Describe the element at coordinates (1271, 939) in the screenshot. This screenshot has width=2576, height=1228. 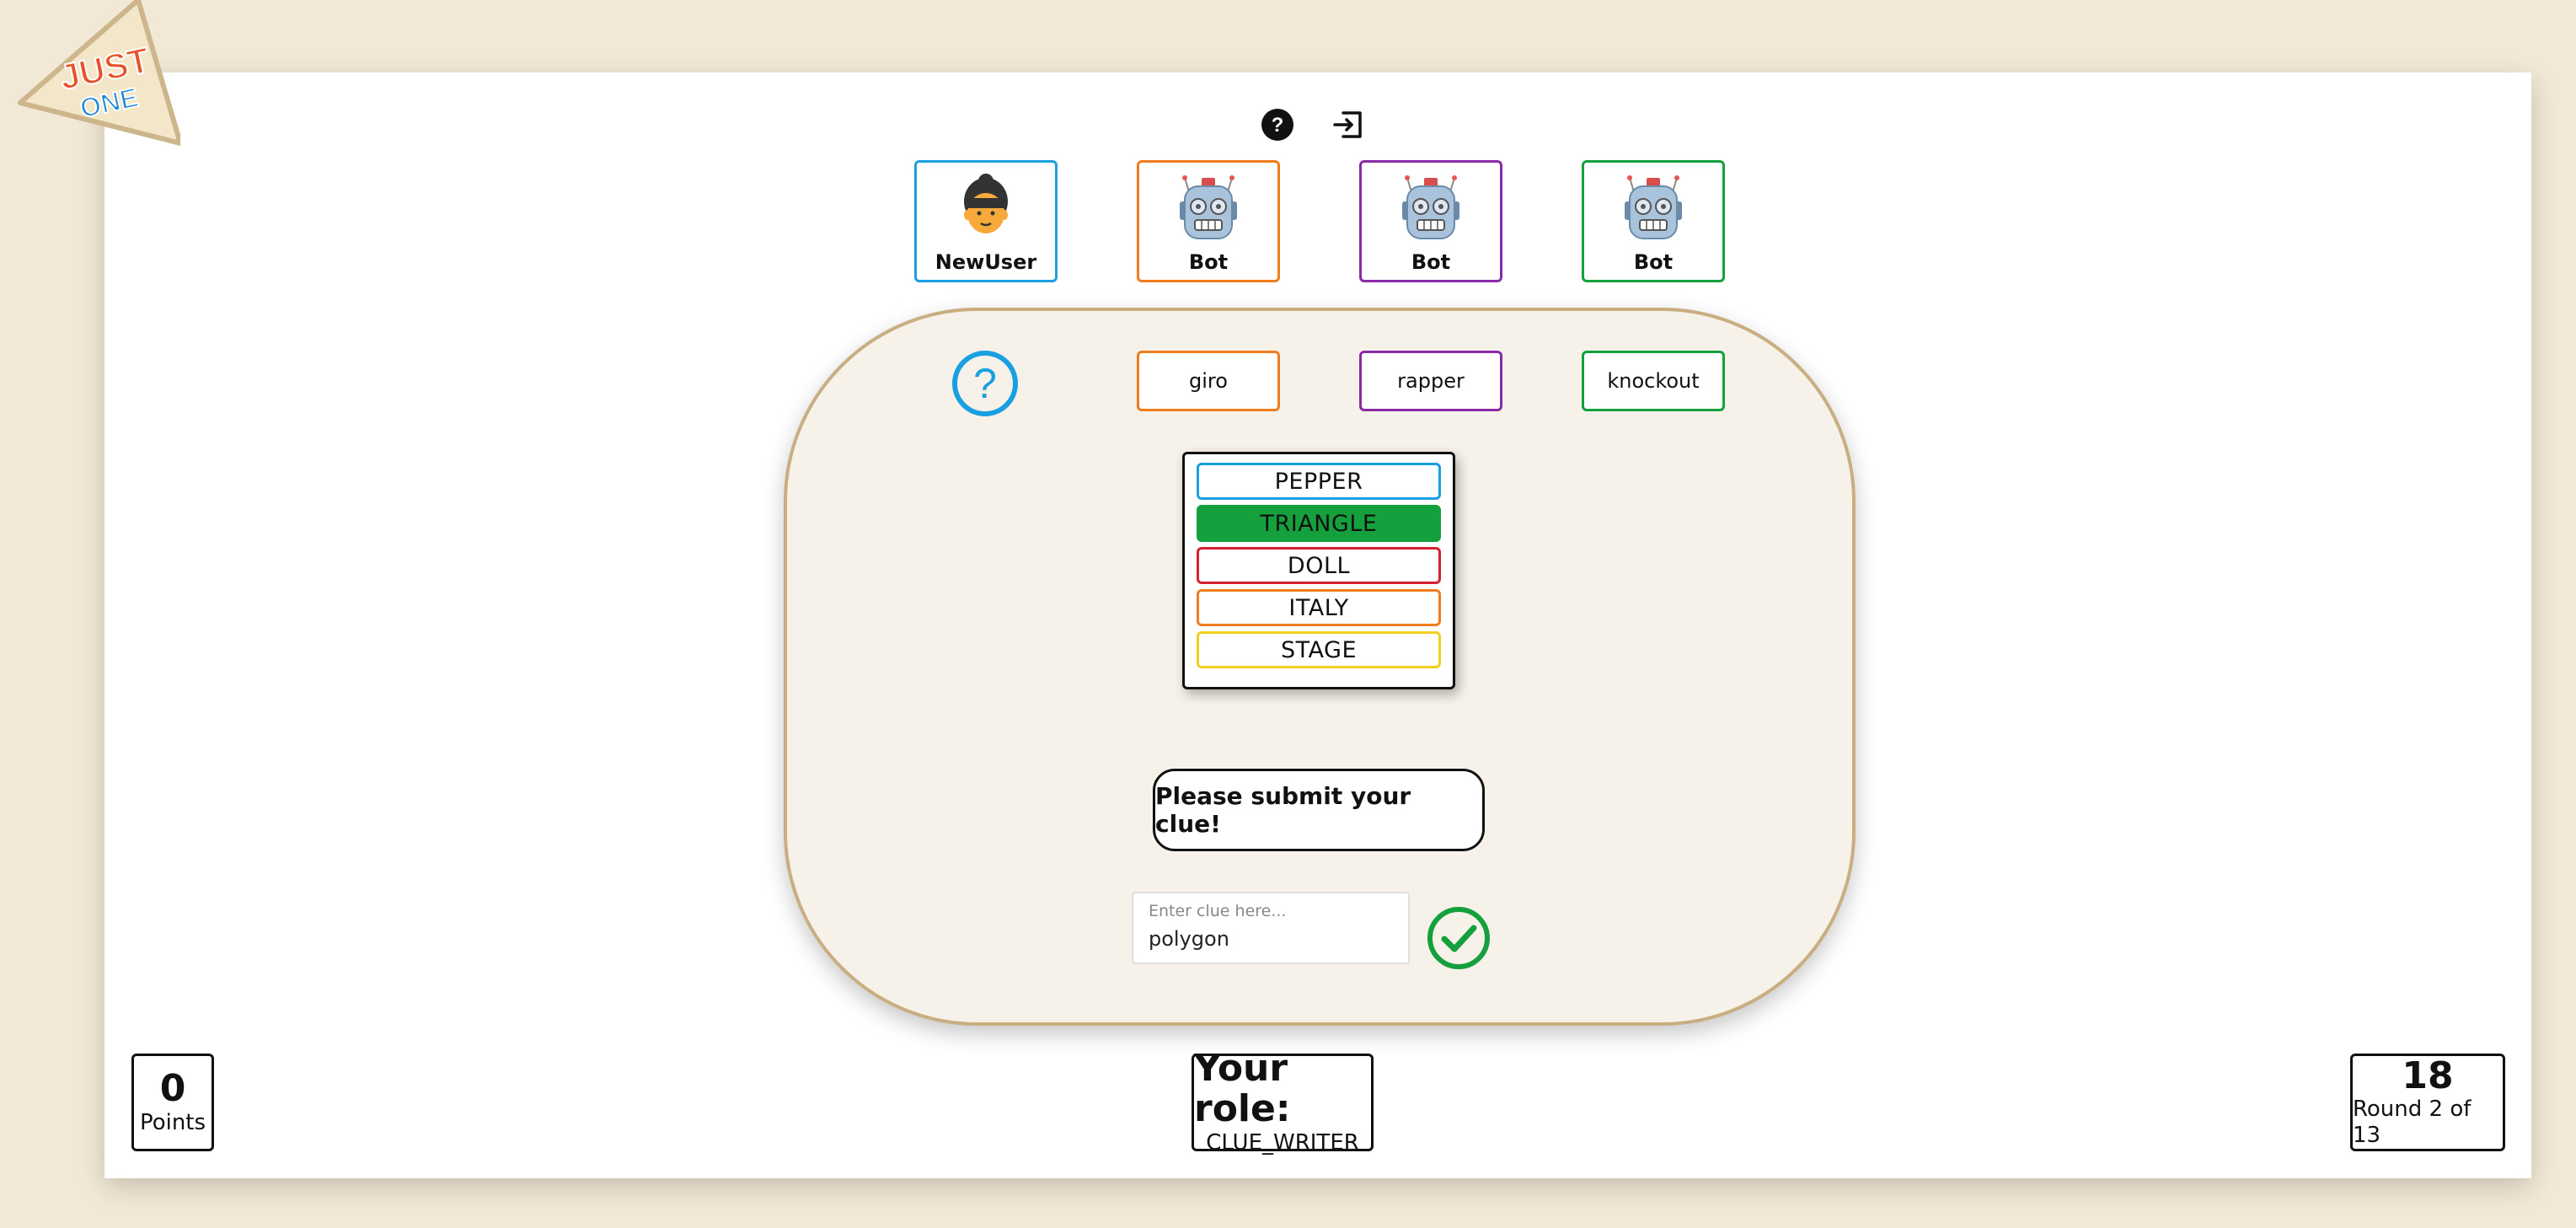
I see `clue-input-value: polygon` at that location.